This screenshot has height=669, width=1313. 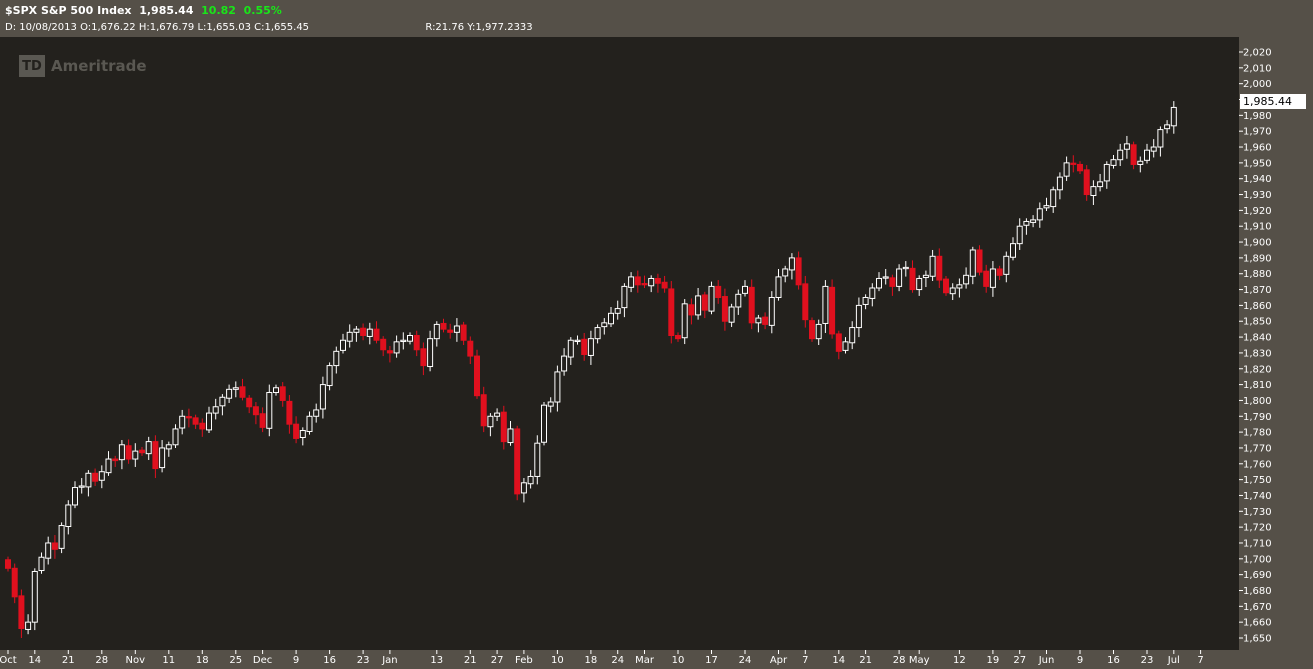 I want to click on time-tick-label: Jan, so click(x=389, y=660).